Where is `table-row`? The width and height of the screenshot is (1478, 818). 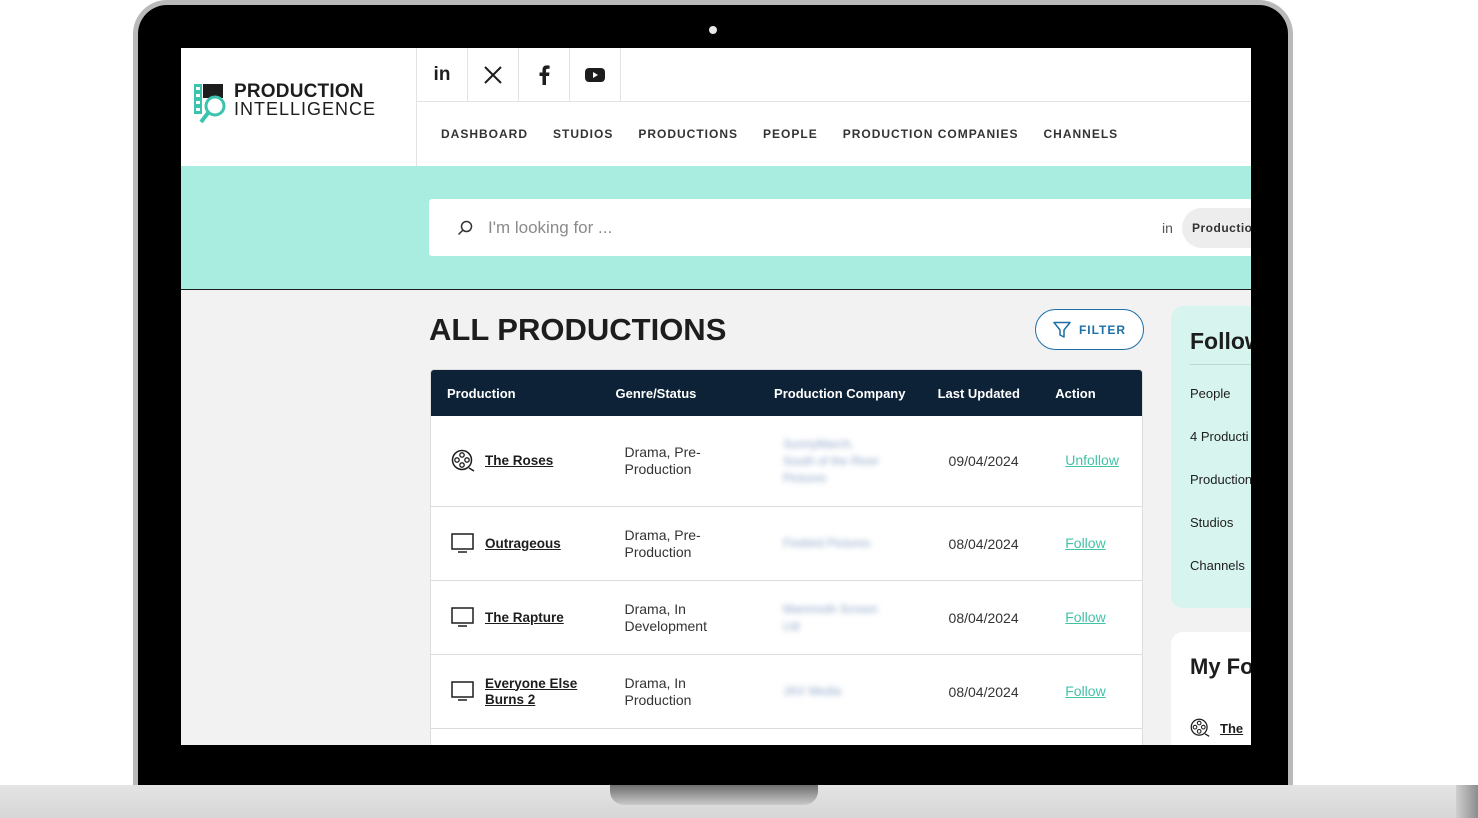 table-row is located at coordinates (786, 737).